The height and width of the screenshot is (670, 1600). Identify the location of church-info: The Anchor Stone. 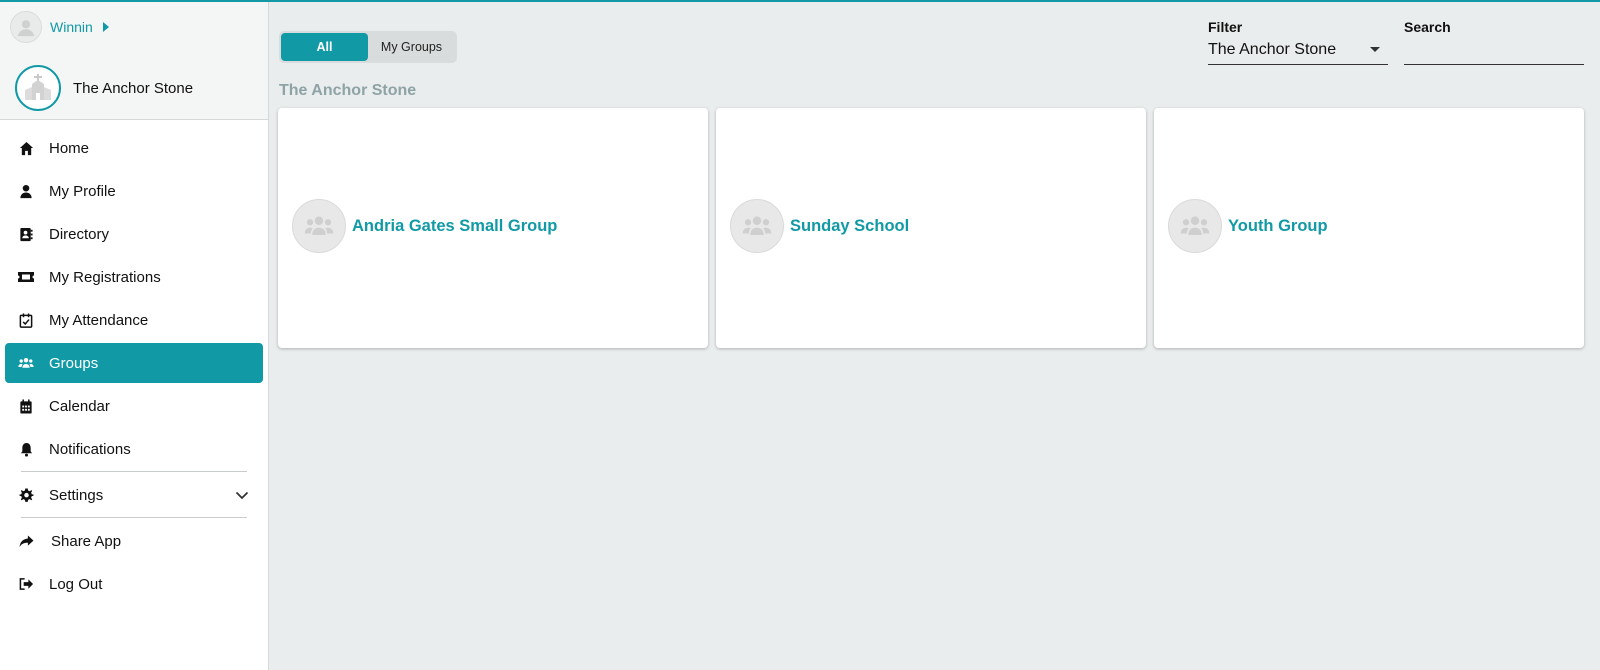
(104, 88).